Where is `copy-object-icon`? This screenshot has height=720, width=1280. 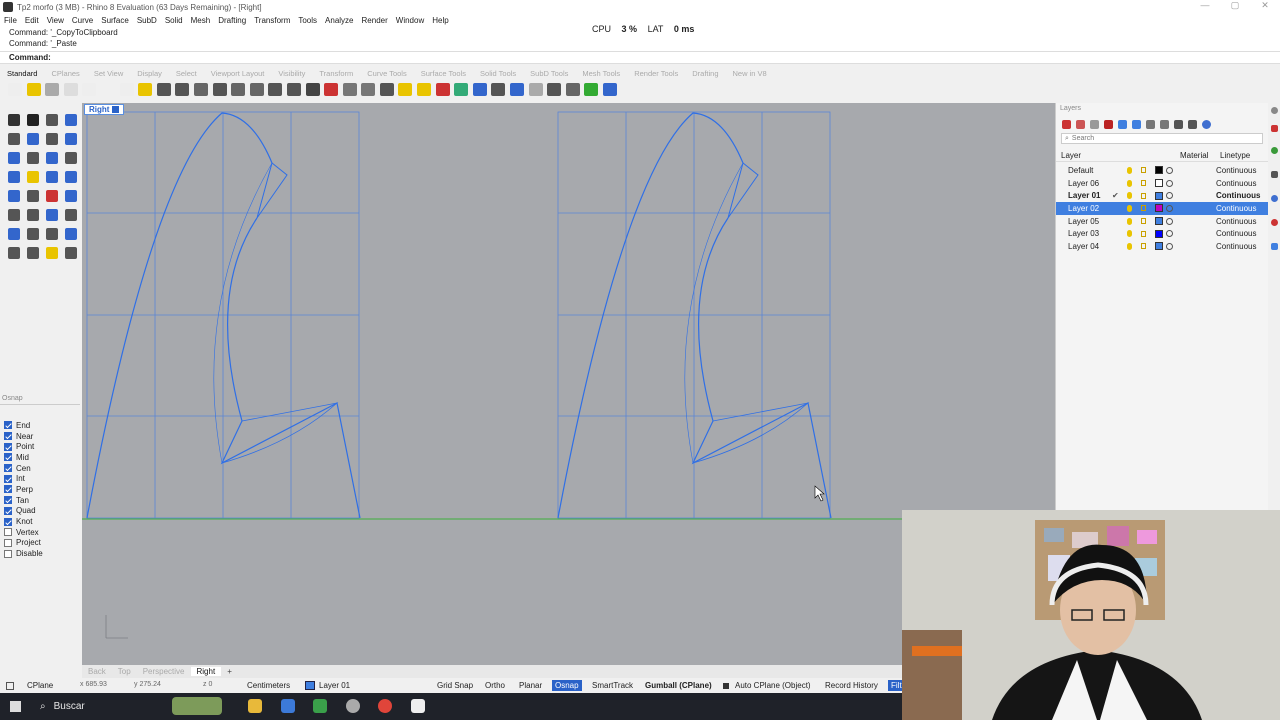
copy-object-icon is located at coordinates (368, 89).